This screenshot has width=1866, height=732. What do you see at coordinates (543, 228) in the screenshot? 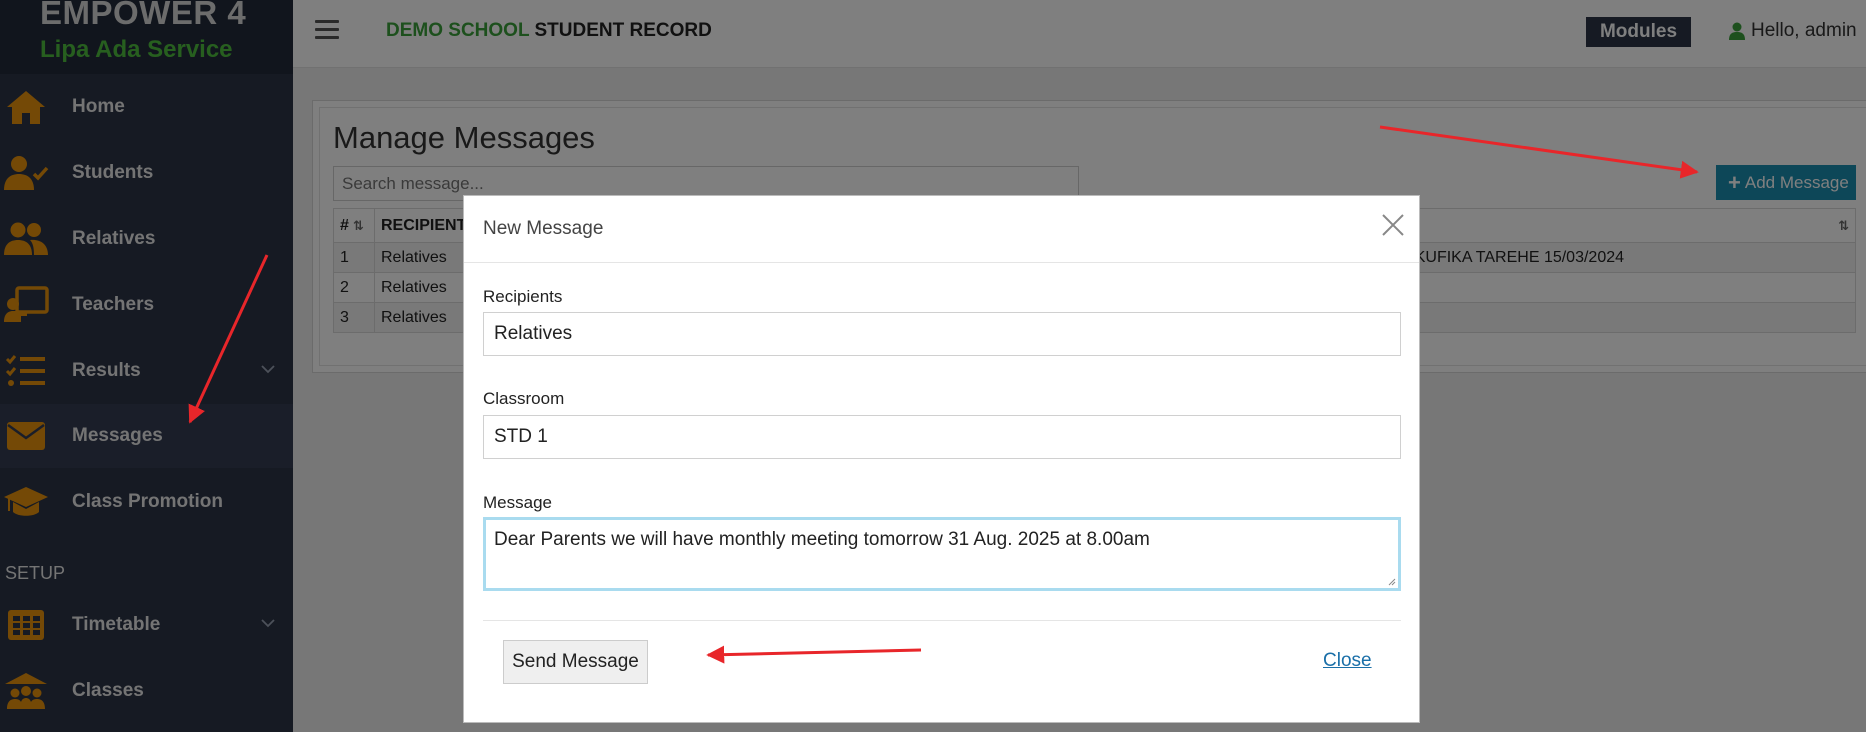
I see `modal-title: New Message` at bounding box center [543, 228].